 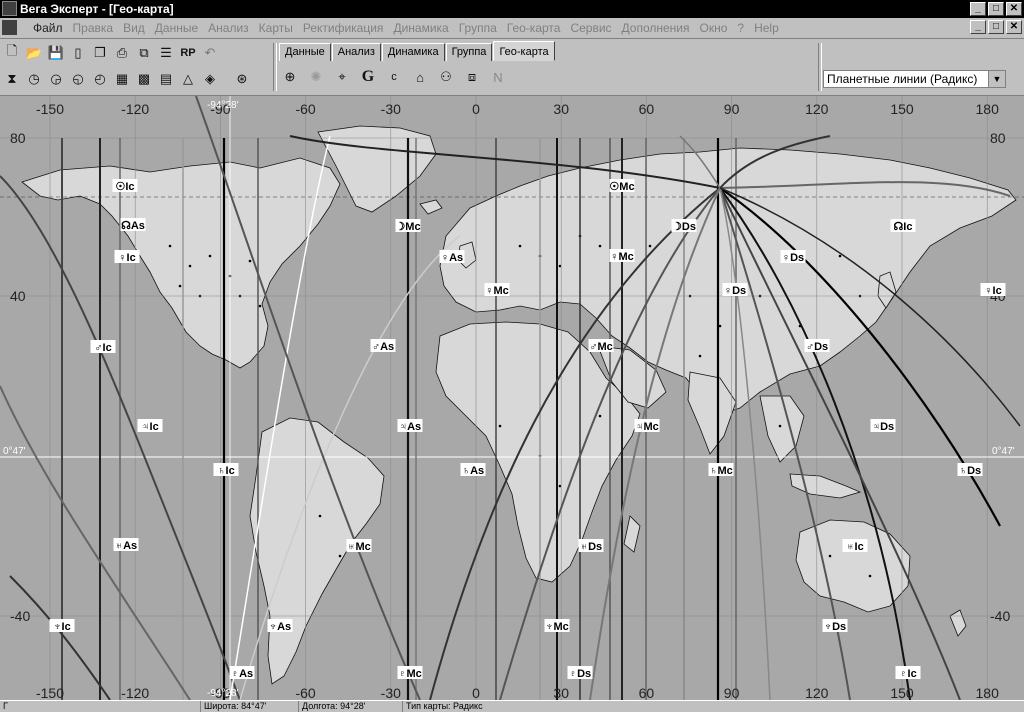 I want to click on tab-3: Группа, so click(x=469, y=52).